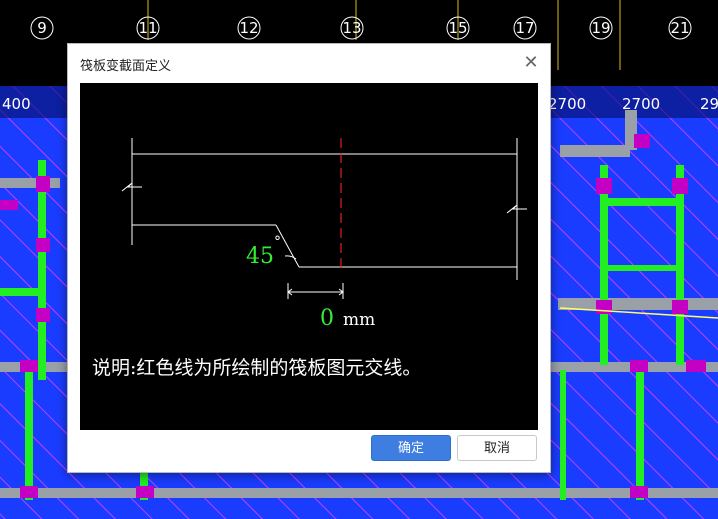 This screenshot has width=718, height=519. What do you see at coordinates (352, 28) in the screenshot?
I see `axis-label: 13` at bounding box center [352, 28].